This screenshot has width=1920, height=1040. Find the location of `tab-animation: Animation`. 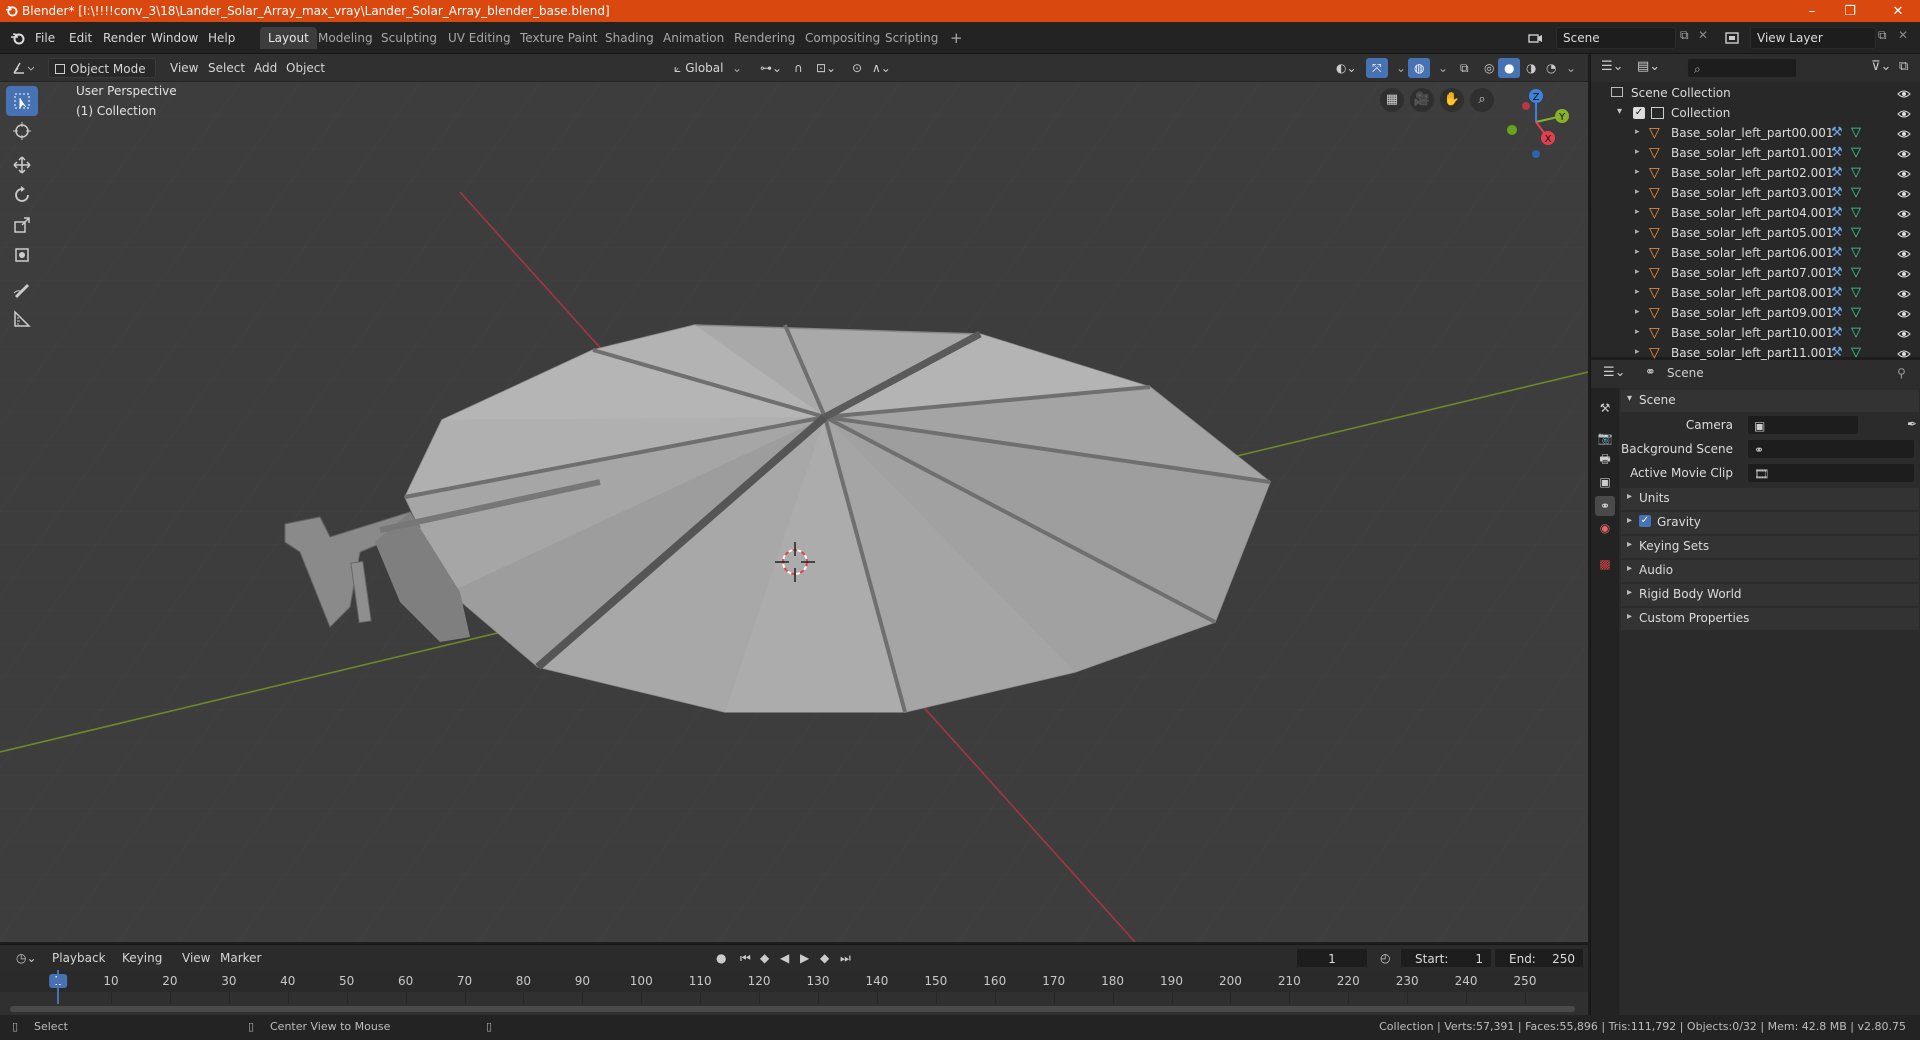

tab-animation: Animation is located at coordinates (693, 38).